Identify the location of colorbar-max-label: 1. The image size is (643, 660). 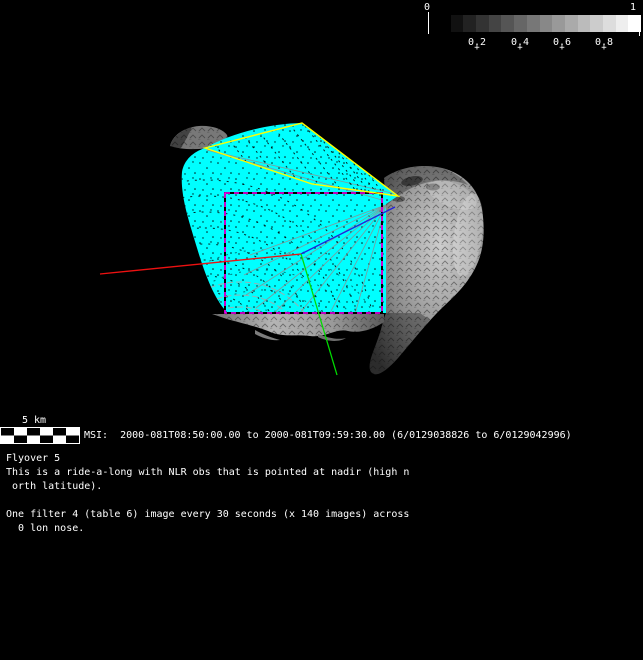
(633, 7).